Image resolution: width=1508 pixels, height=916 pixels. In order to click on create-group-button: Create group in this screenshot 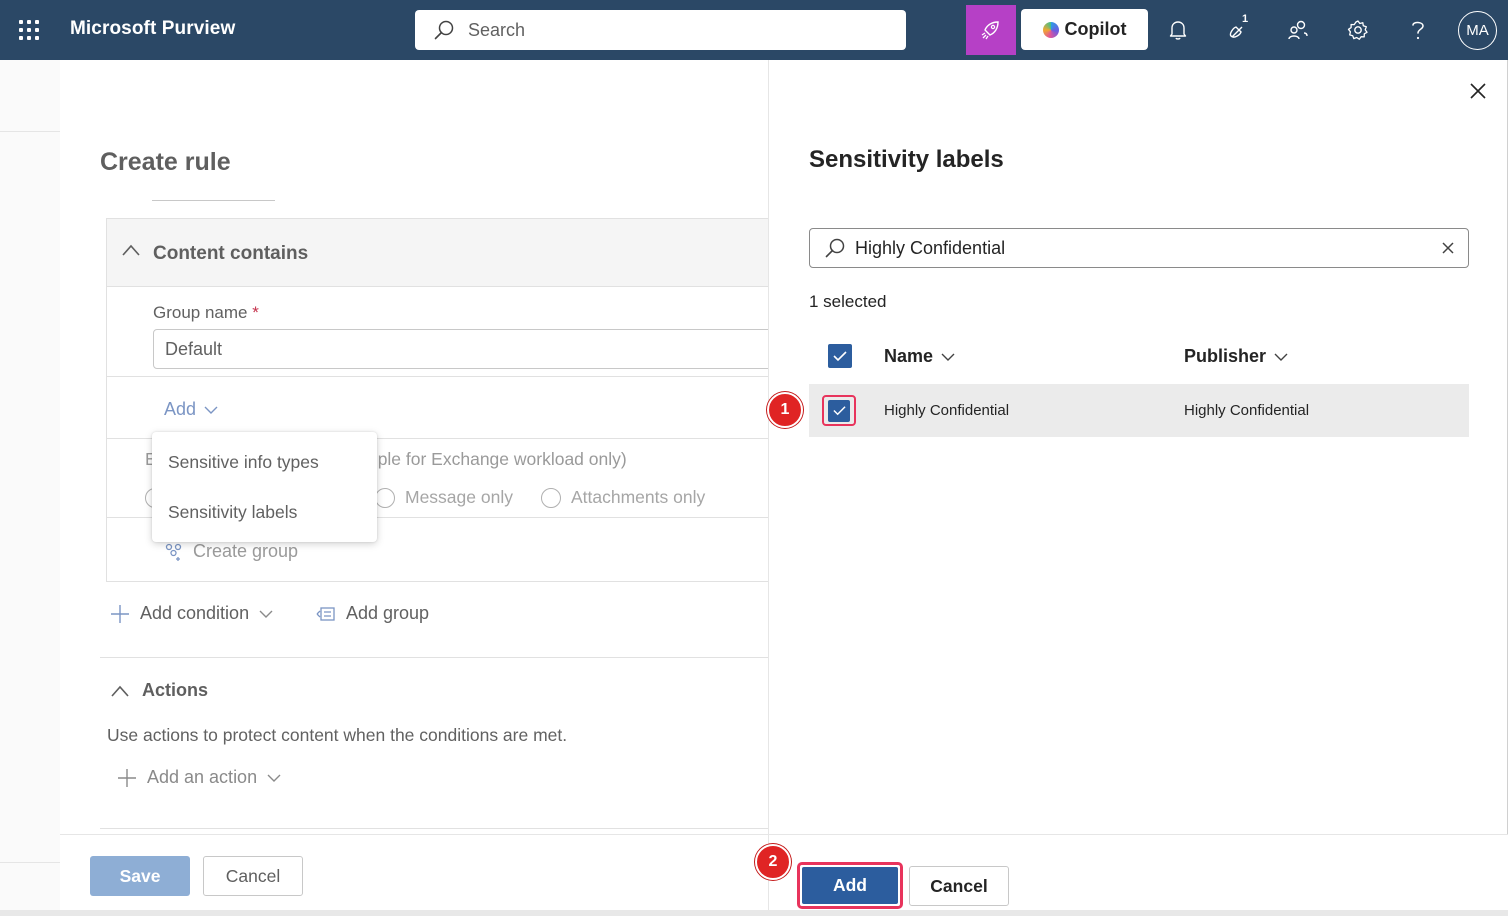, I will do `click(230, 551)`.